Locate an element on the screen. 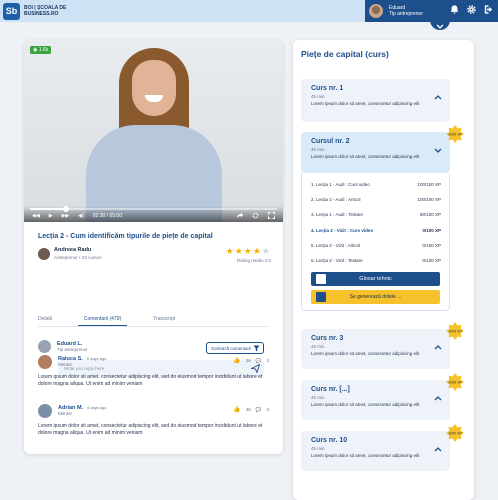  video-progress-handle is located at coordinates (66, 209).